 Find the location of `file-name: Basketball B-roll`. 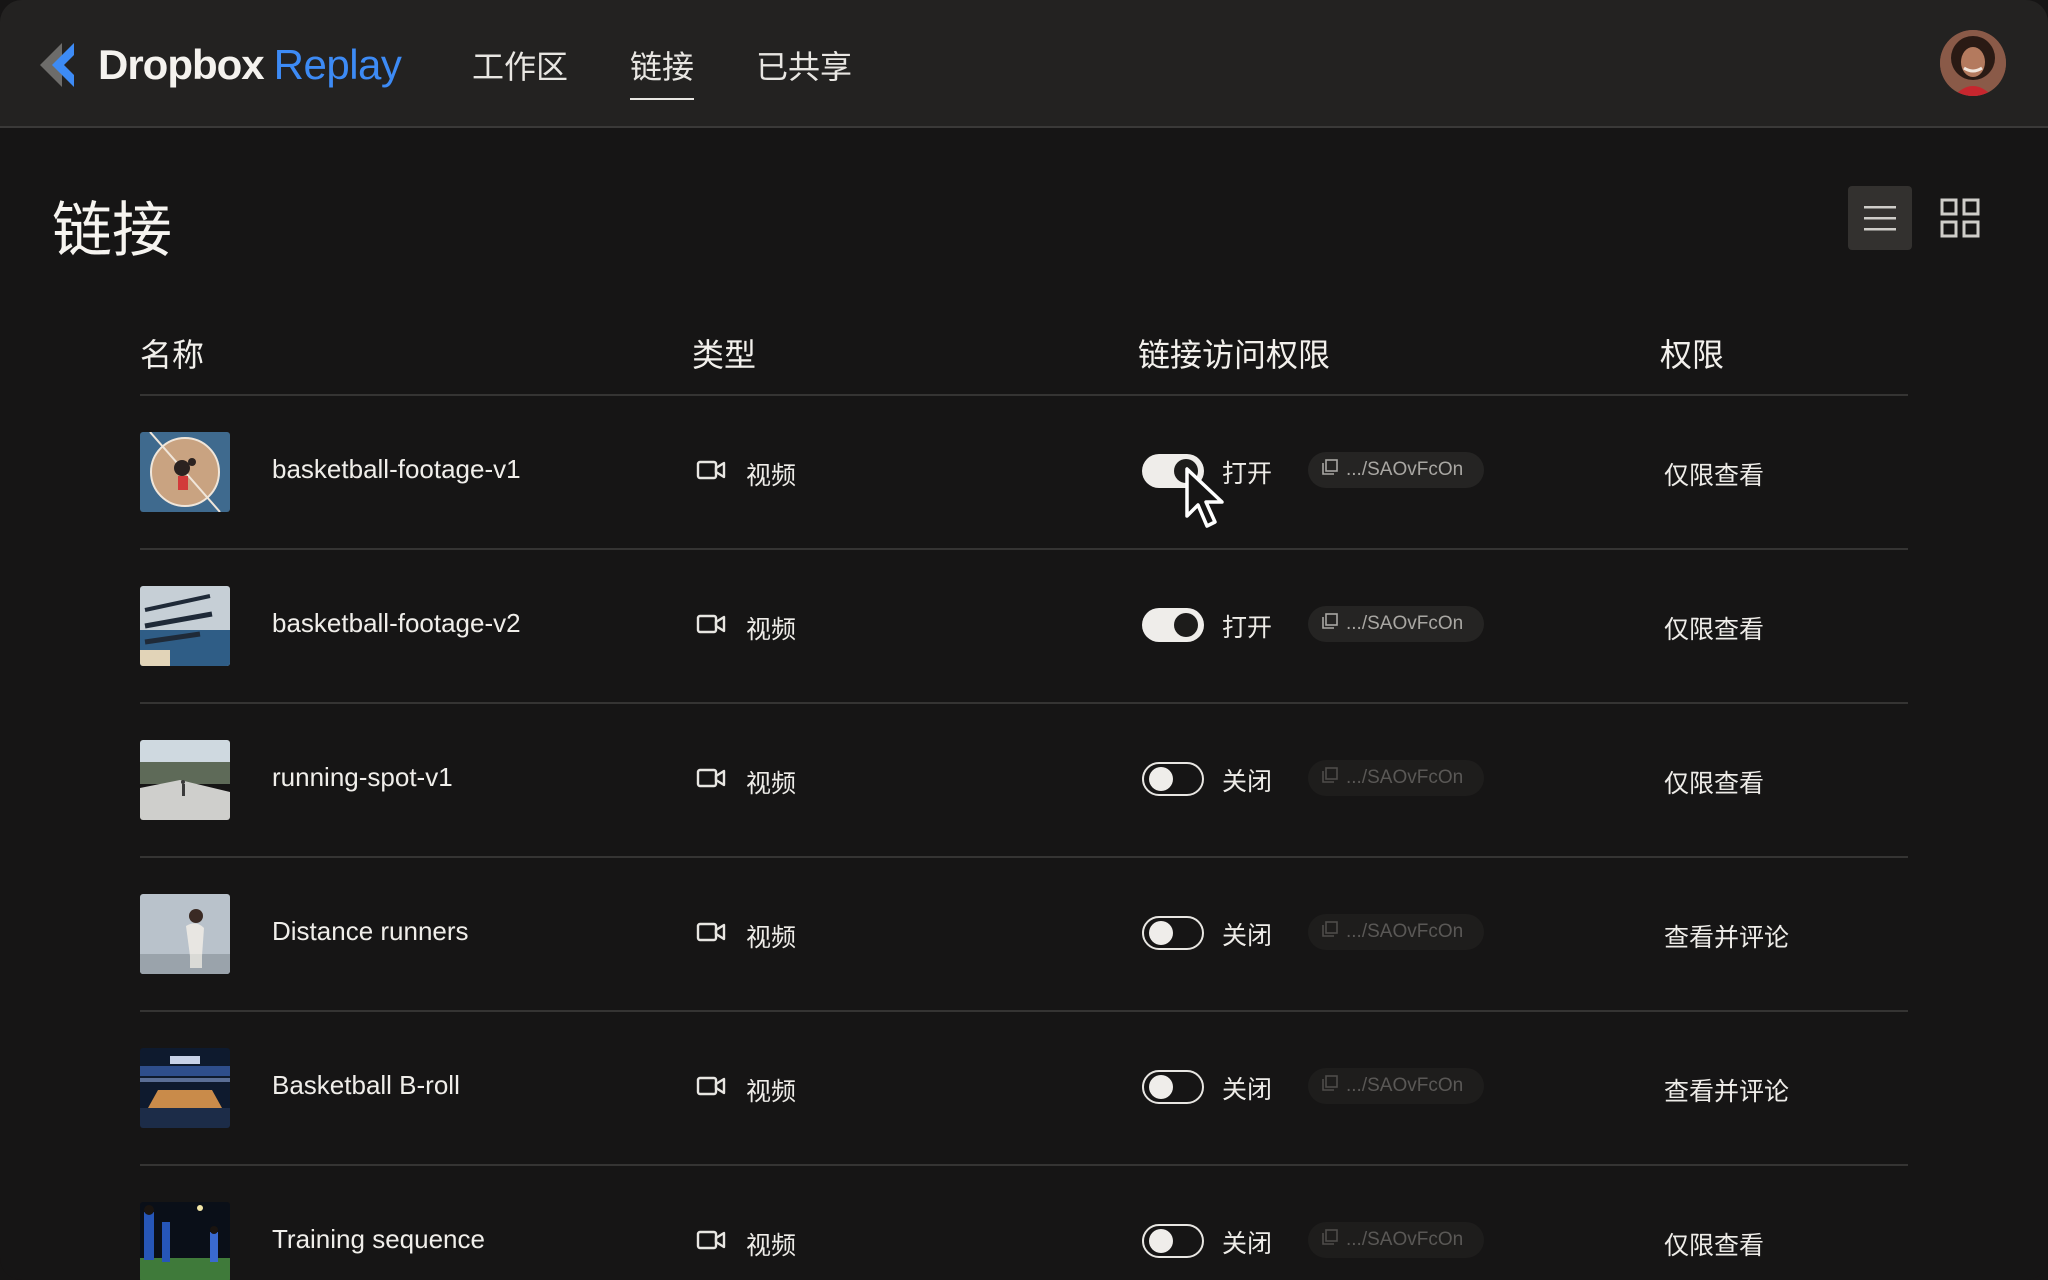

file-name: Basketball B-roll is located at coordinates (366, 1085).